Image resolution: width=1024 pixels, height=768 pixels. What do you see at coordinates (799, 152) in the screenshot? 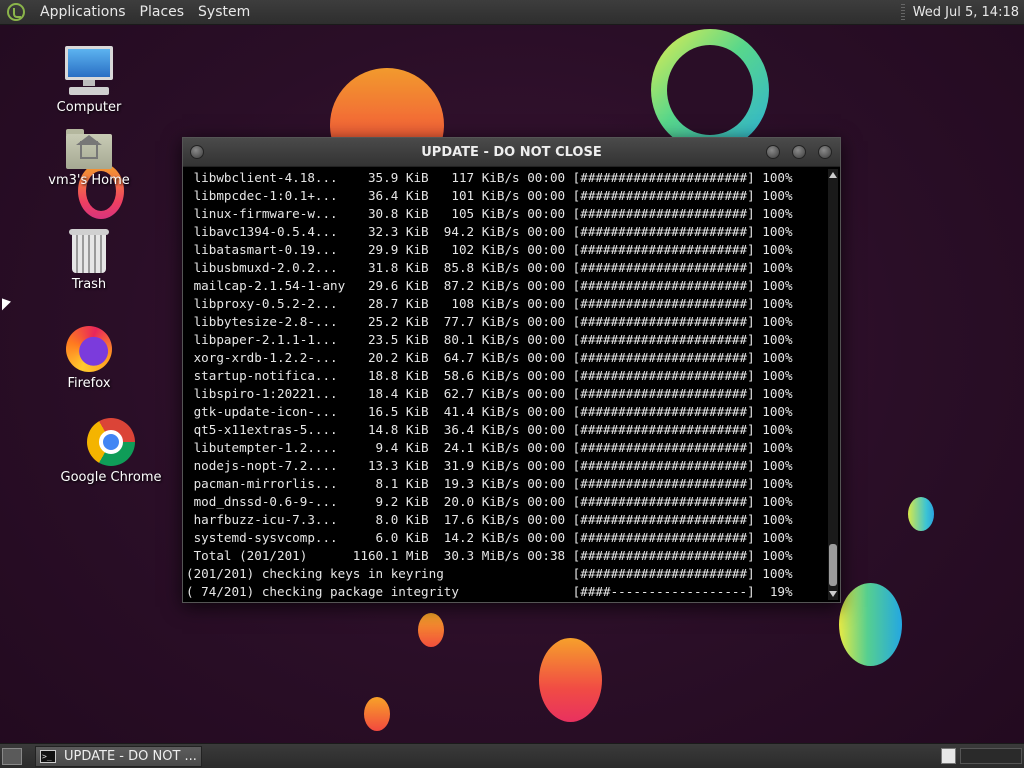
I see `maximize-button` at bounding box center [799, 152].